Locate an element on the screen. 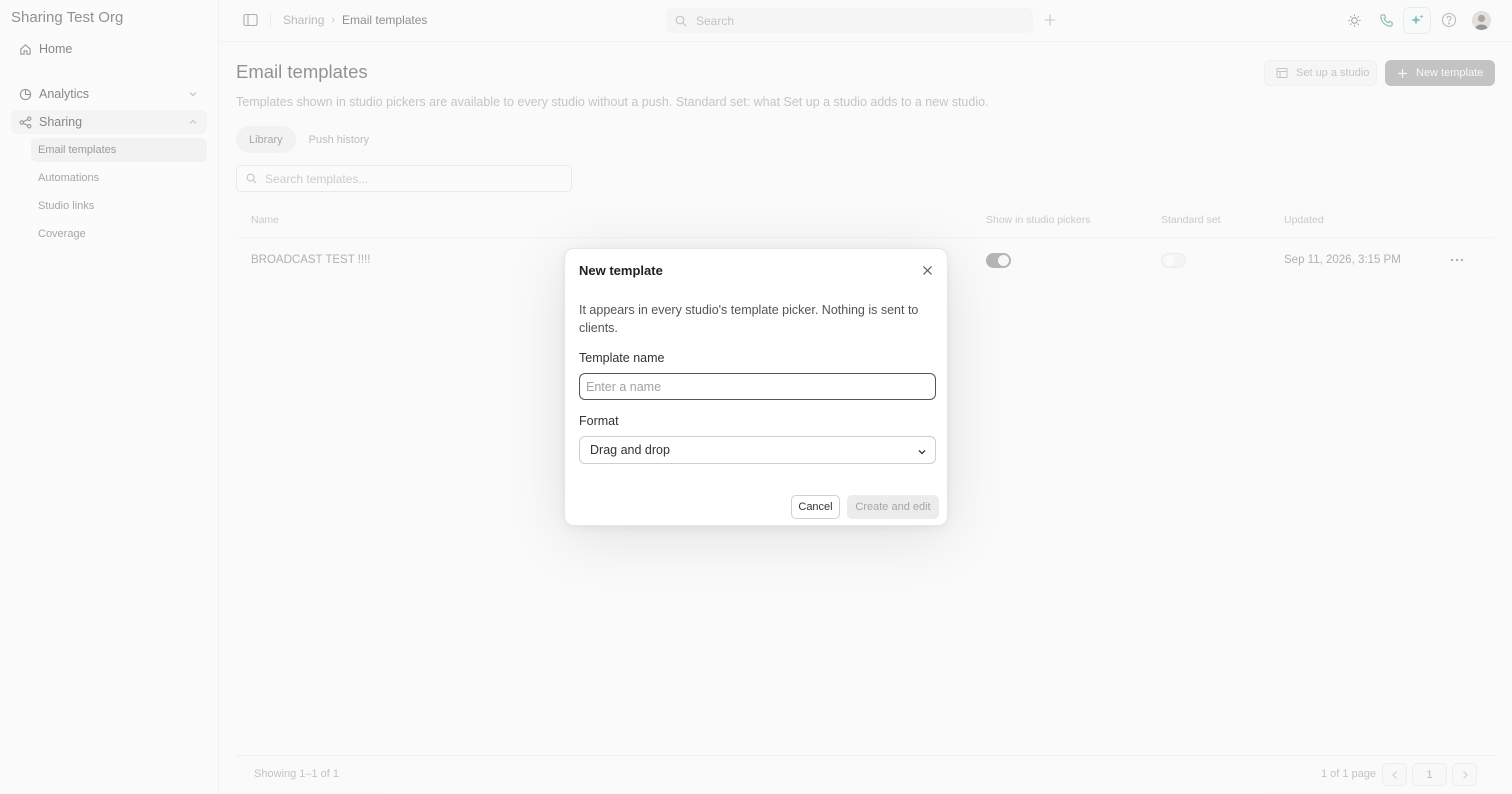  format-select: Drag and drop is located at coordinates (757, 450).